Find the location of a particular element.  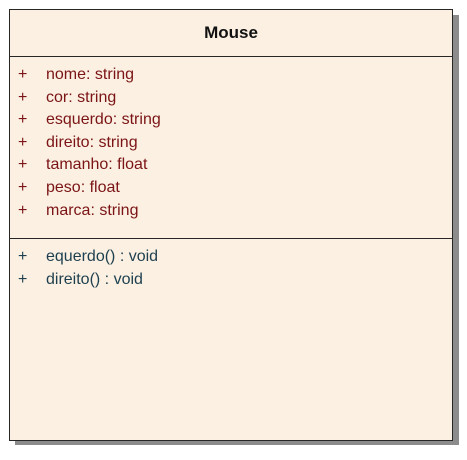

class-name-compartment: Mouse is located at coordinates (231, 33).